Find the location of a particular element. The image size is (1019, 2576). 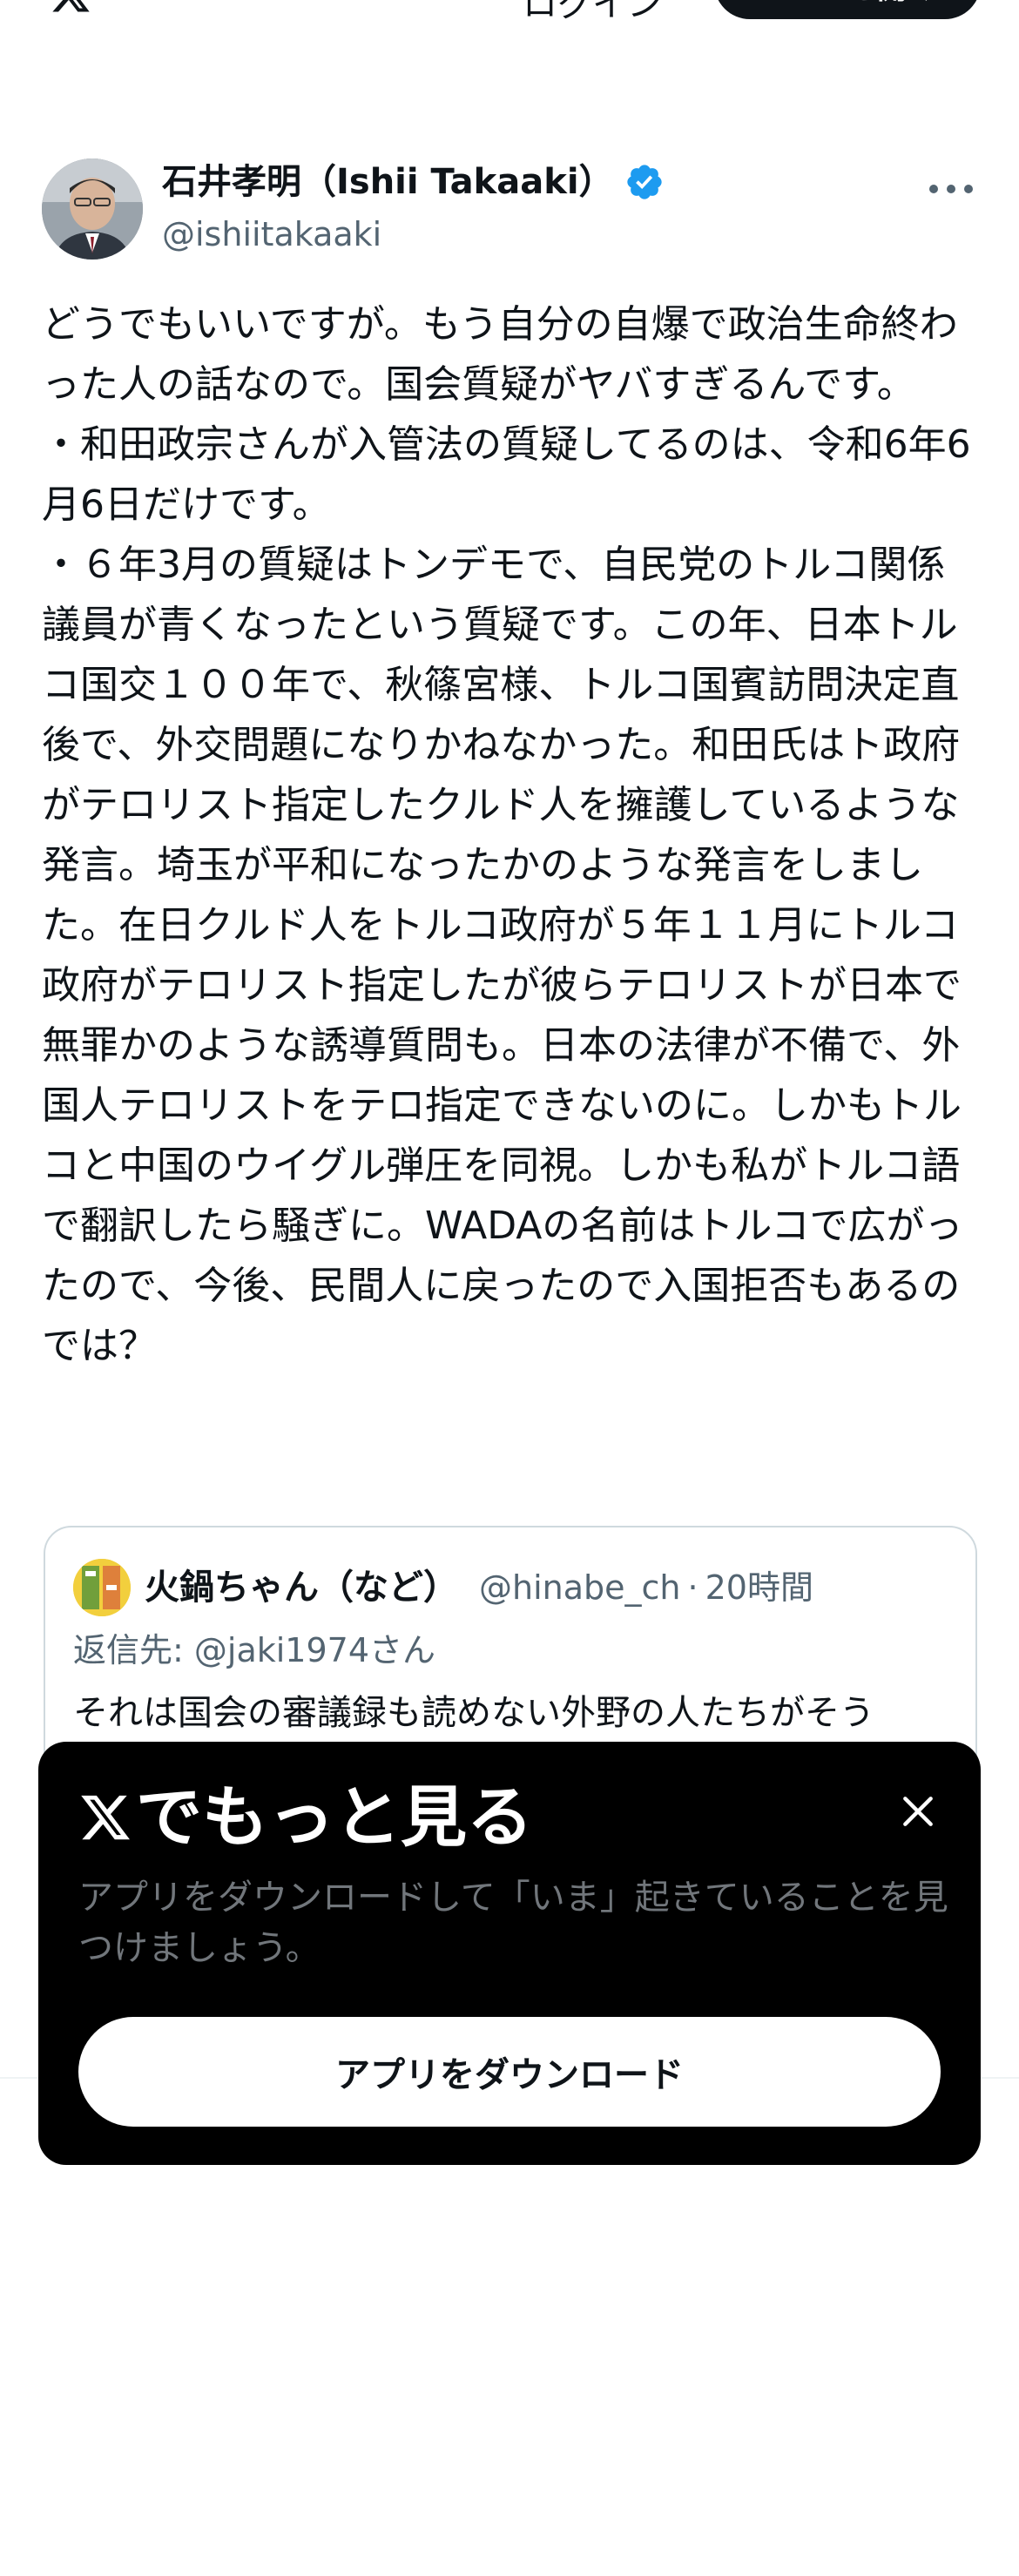

tweet-author: 石井孝明（Ishii Takaaki） @ishiitakaaki is located at coordinates (509, 210).